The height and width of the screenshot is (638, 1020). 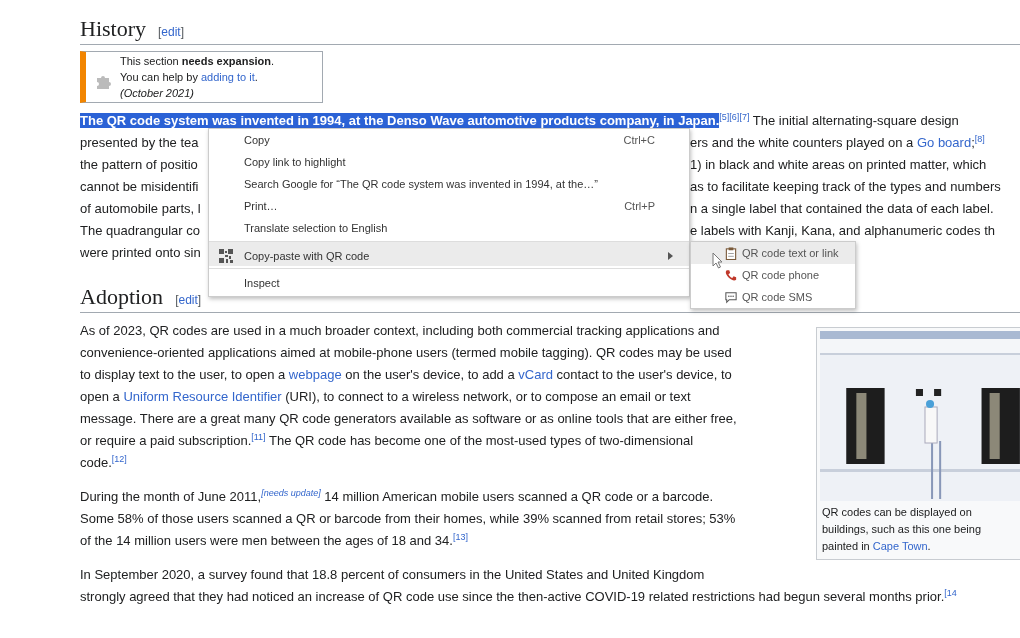 I want to click on submenu-arrow-icon, so click(x=670, y=255).